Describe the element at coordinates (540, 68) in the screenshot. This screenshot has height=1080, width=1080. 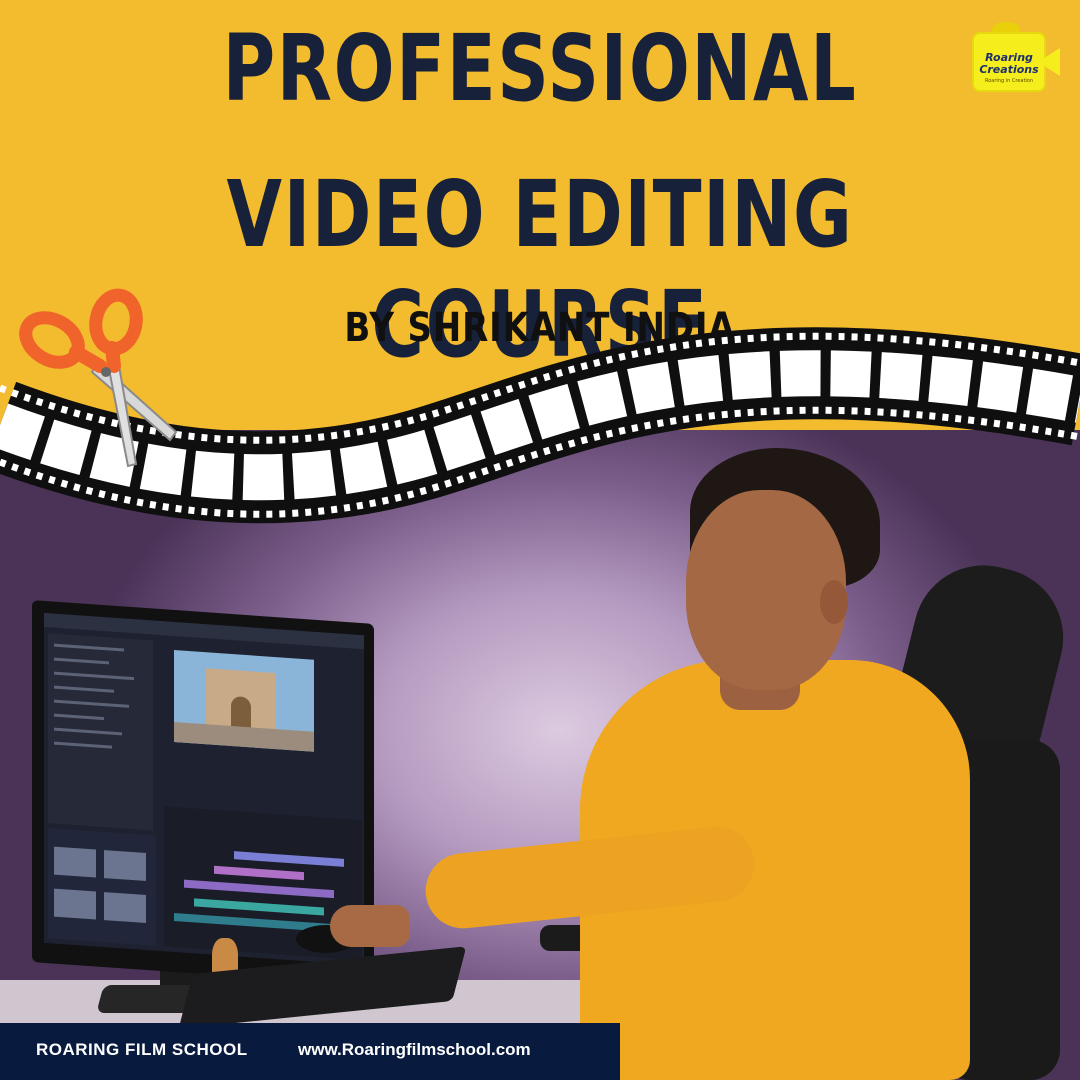
I see `headline-line-1: PROFESSIONAL` at that location.